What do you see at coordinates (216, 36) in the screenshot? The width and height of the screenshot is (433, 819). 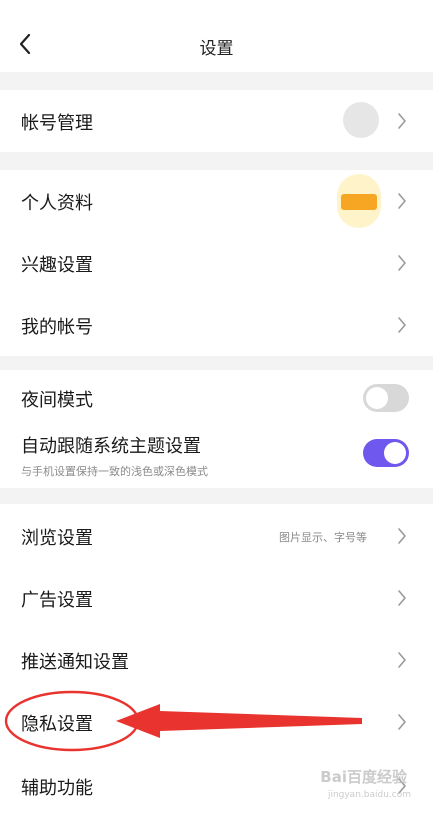 I see `nav-bar: 设置` at bounding box center [216, 36].